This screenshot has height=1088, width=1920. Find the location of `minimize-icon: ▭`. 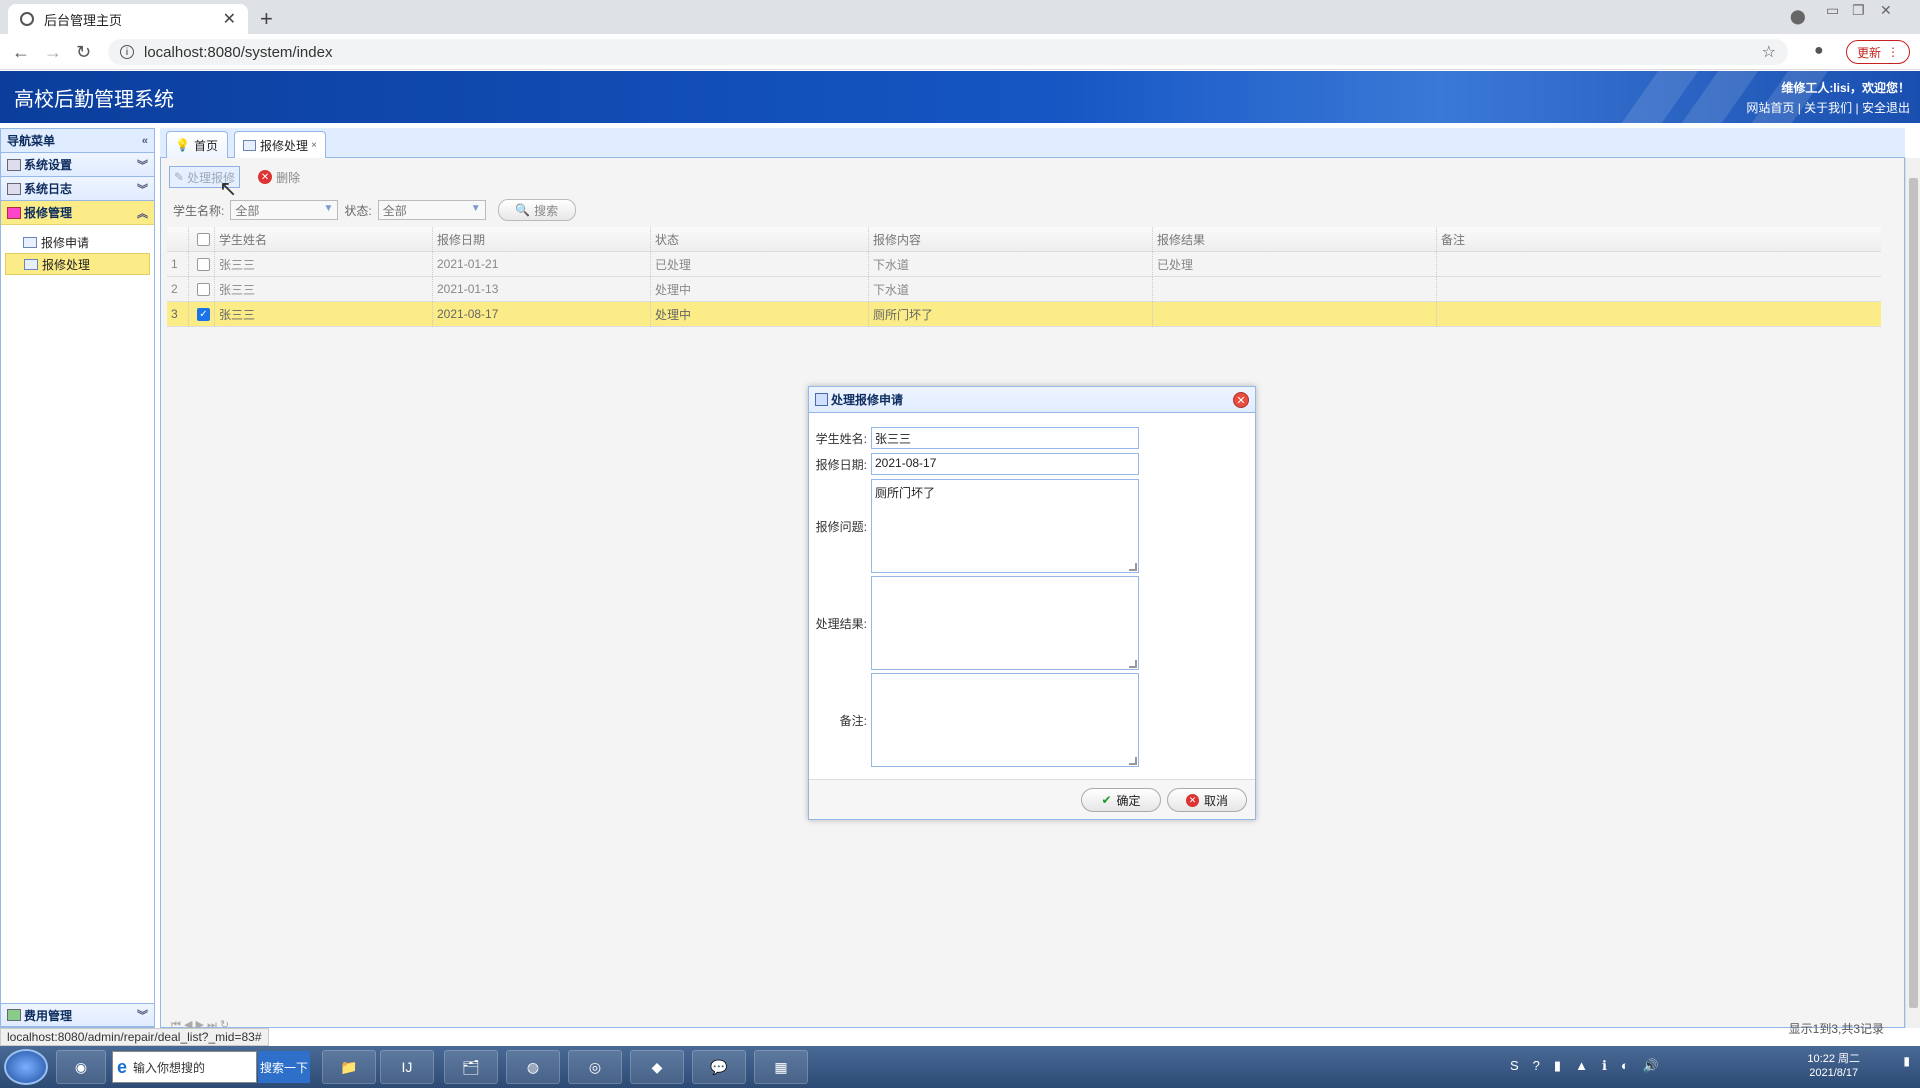

minimize-icon: ▭ is located at coordinates (1832, 10).